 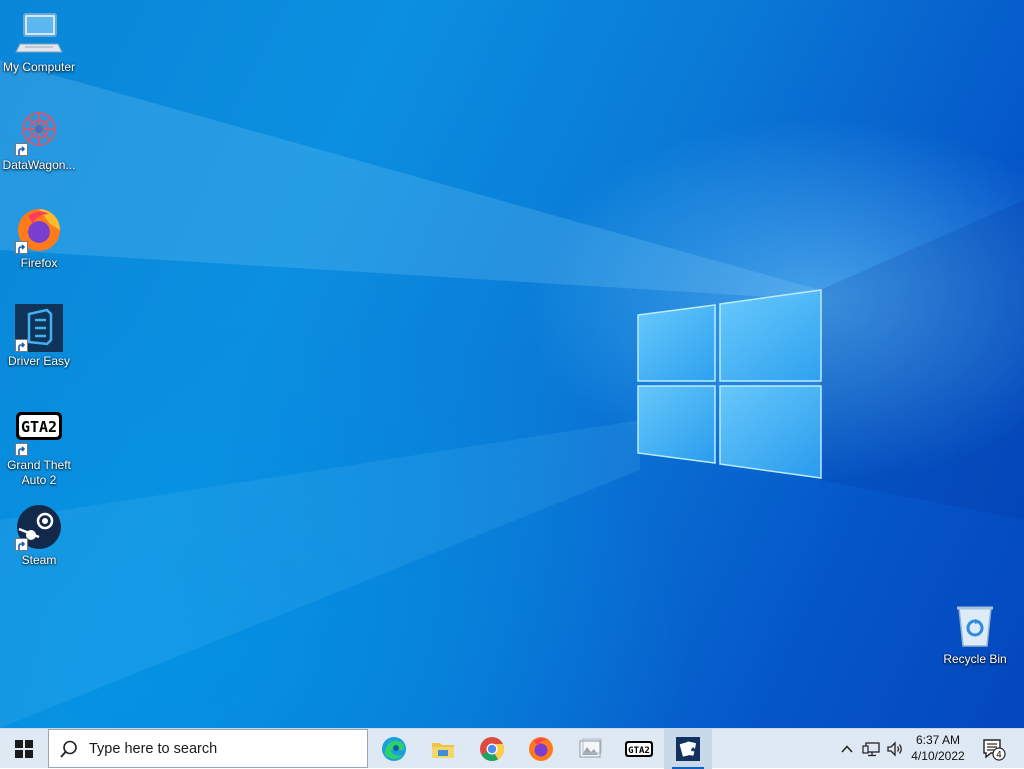 I want to click on taskbar-app-file-explorer, so click(x=443, y=749).